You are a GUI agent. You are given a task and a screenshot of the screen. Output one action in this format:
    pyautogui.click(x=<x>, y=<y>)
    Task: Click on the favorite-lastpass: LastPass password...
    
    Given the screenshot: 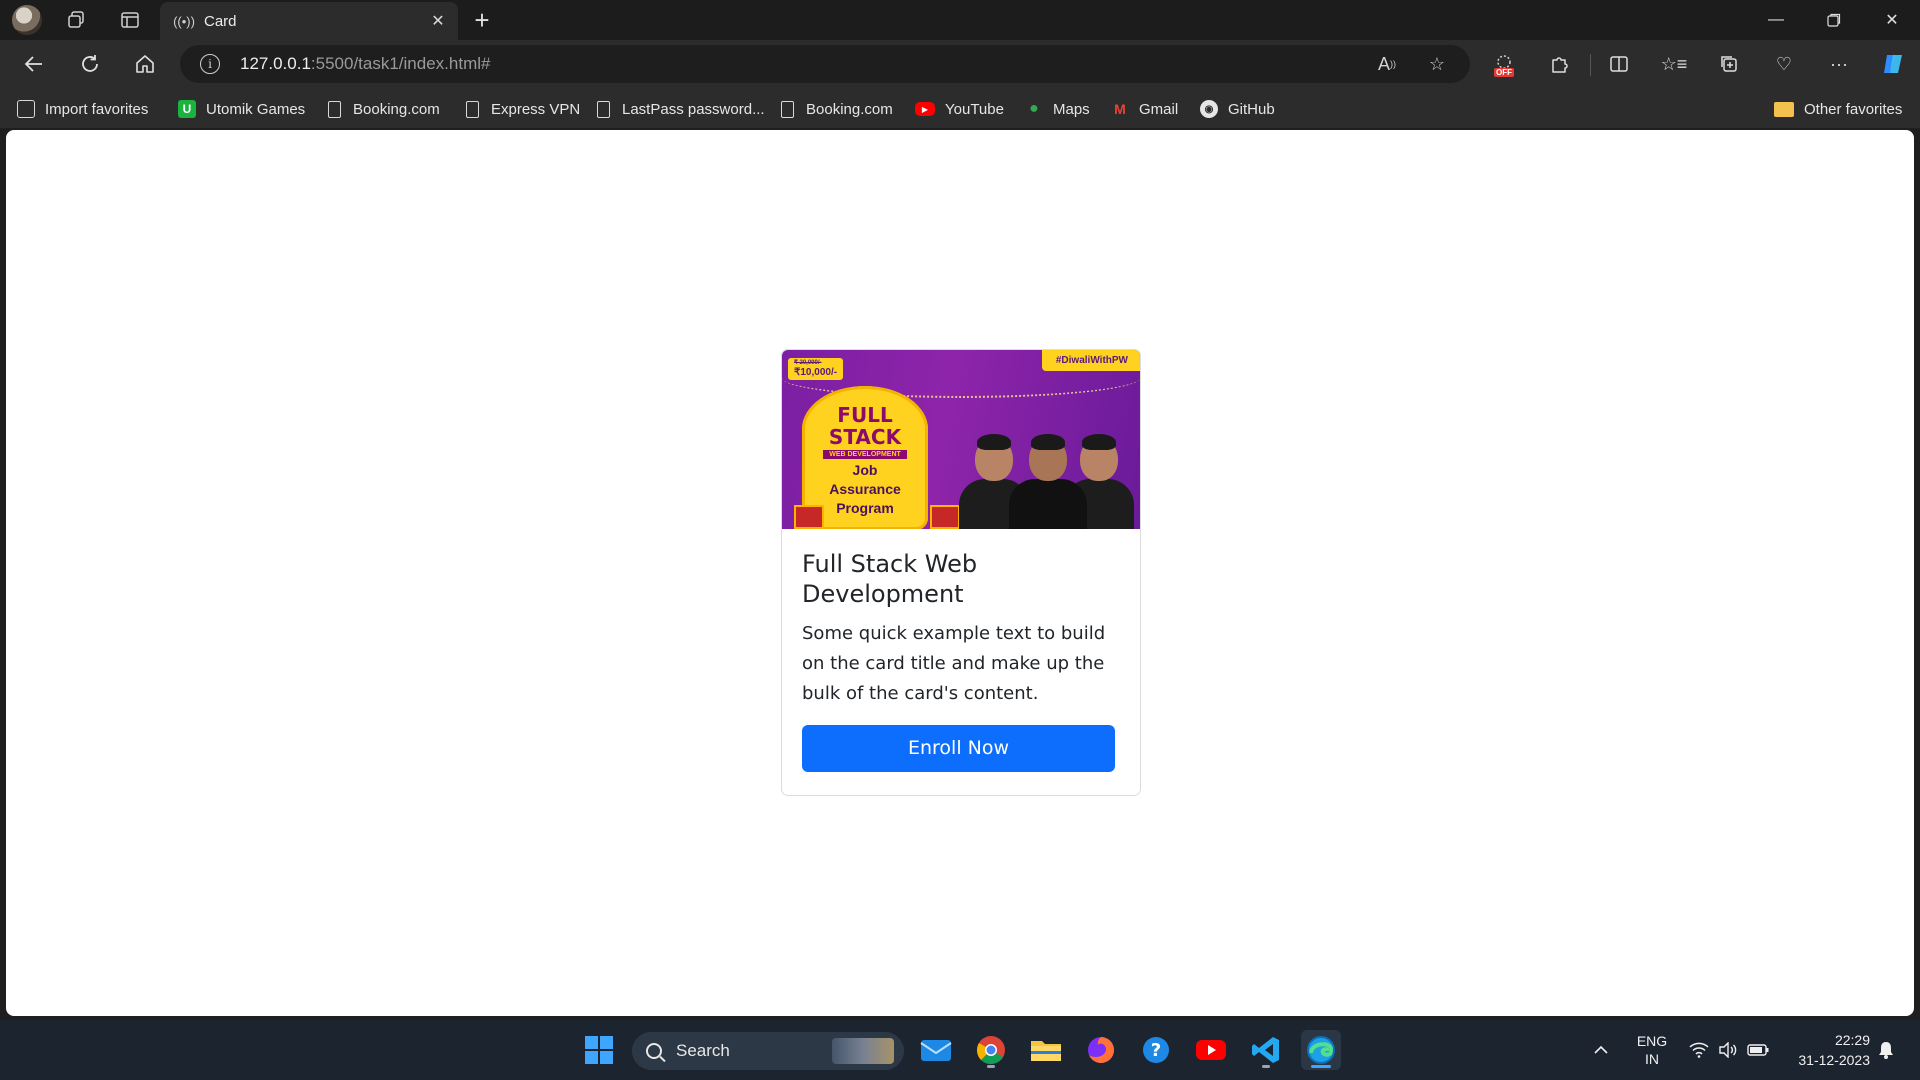 What is the action you would take?
    pyautogui.click(x=681, y=109)
    